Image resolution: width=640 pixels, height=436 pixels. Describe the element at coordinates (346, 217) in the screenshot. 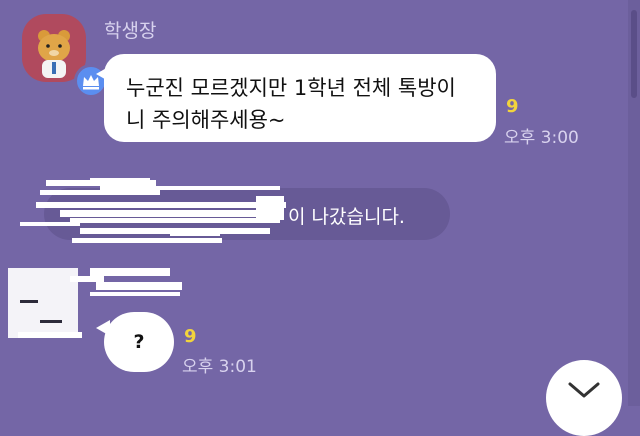

I see `system-notice-text: 이 나갔습니다.` at that location.